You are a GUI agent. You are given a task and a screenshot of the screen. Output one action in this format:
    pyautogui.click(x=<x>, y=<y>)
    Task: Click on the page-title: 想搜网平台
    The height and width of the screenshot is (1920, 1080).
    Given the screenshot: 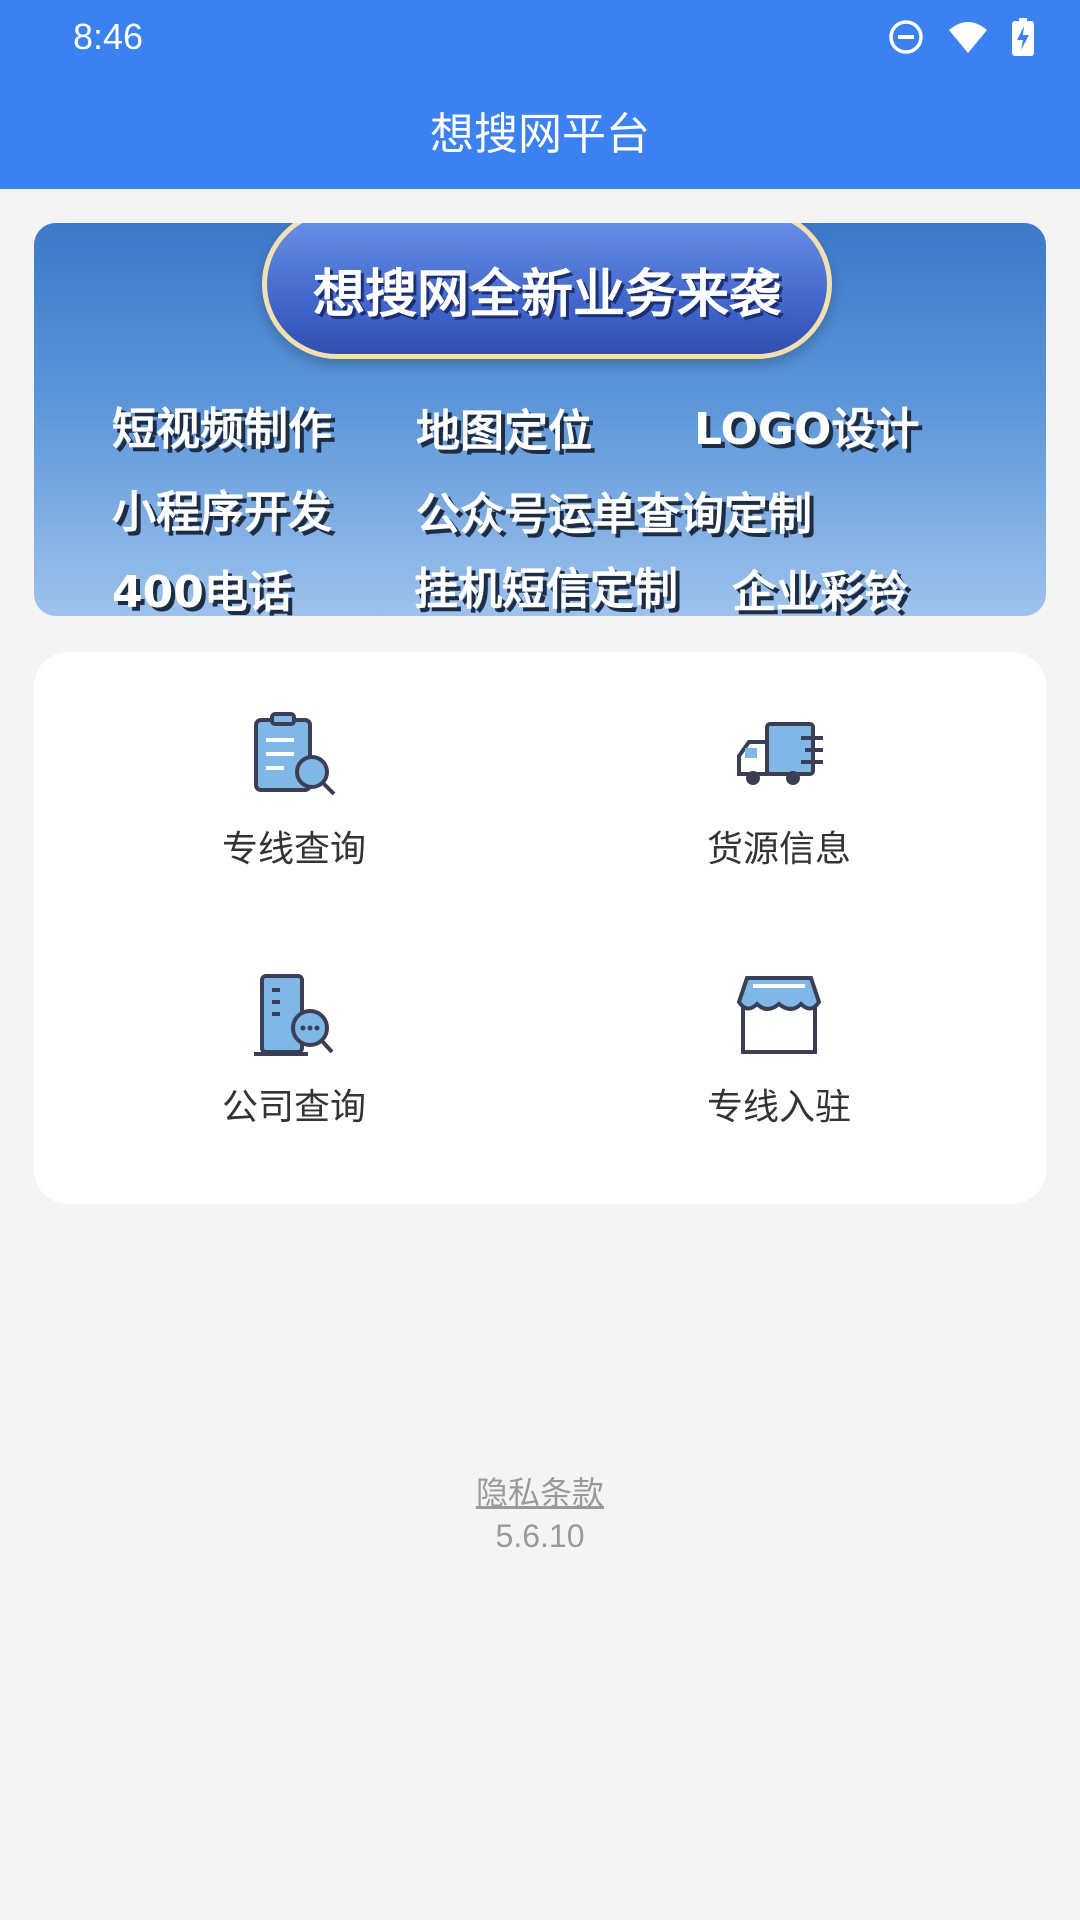 What is the action you would take?
    pyautogui.click(x=540, y=134)
    